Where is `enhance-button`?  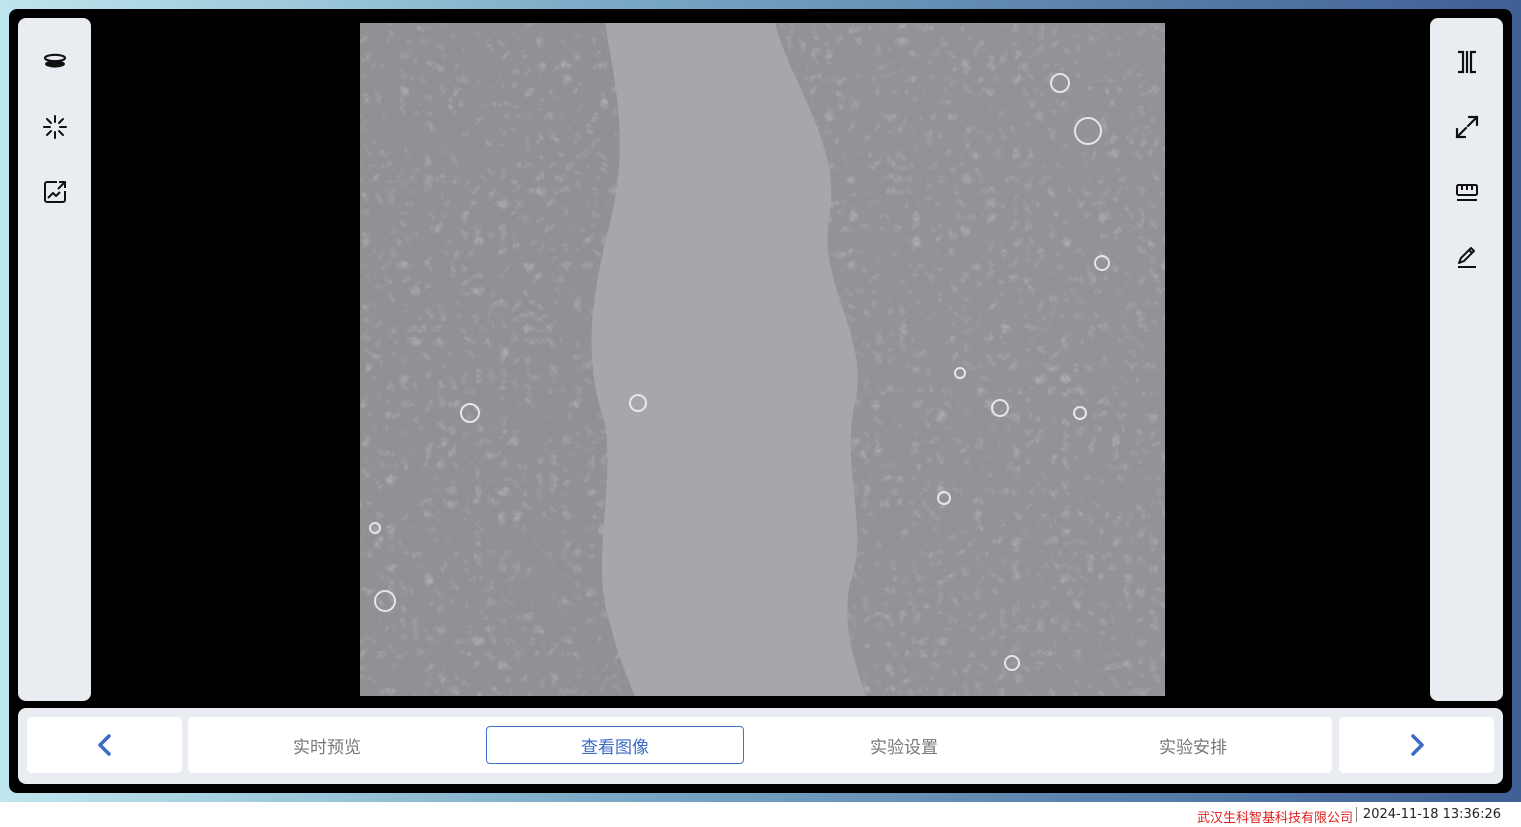 enhance-button is located at coordinates (55, 127).